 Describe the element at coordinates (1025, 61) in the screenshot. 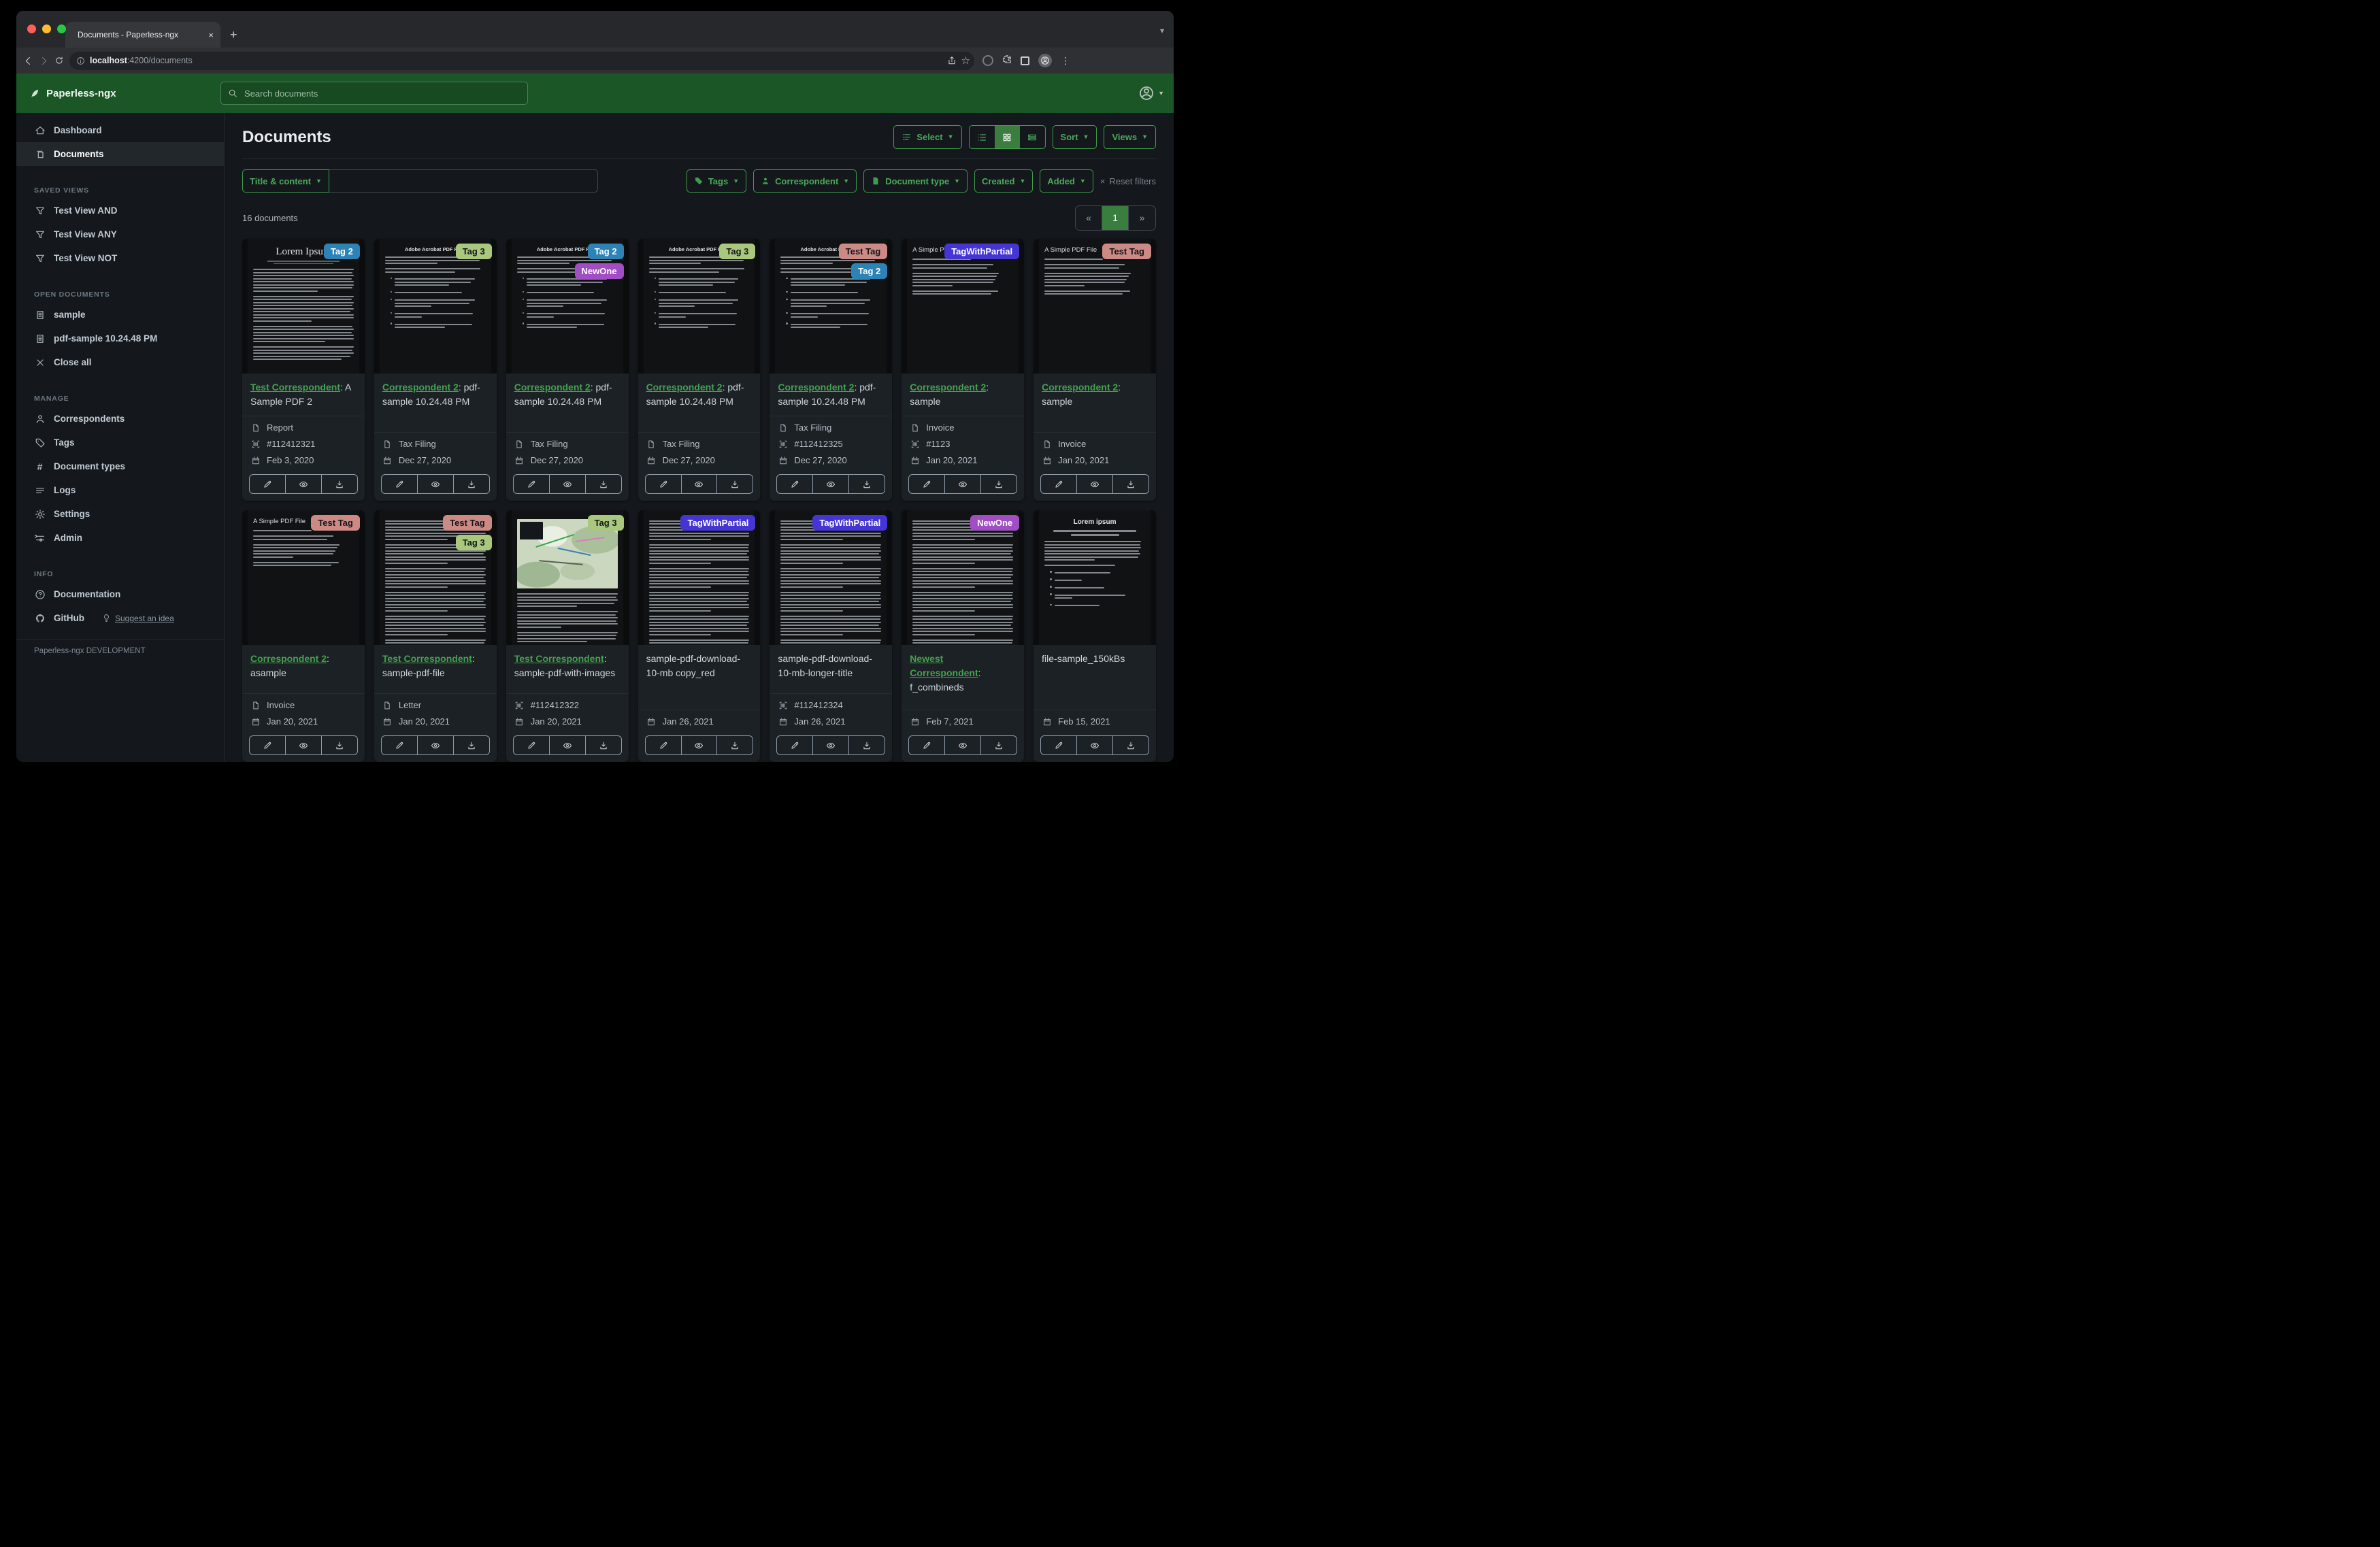

I see `window-icon` at that location.